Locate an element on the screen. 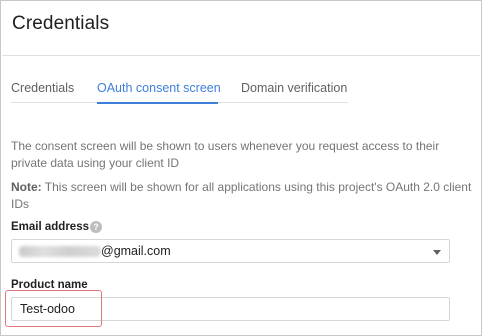 The height and width of the screenshot is (336, 482). note-prefix: Note: is located at coordinates (26, 187).